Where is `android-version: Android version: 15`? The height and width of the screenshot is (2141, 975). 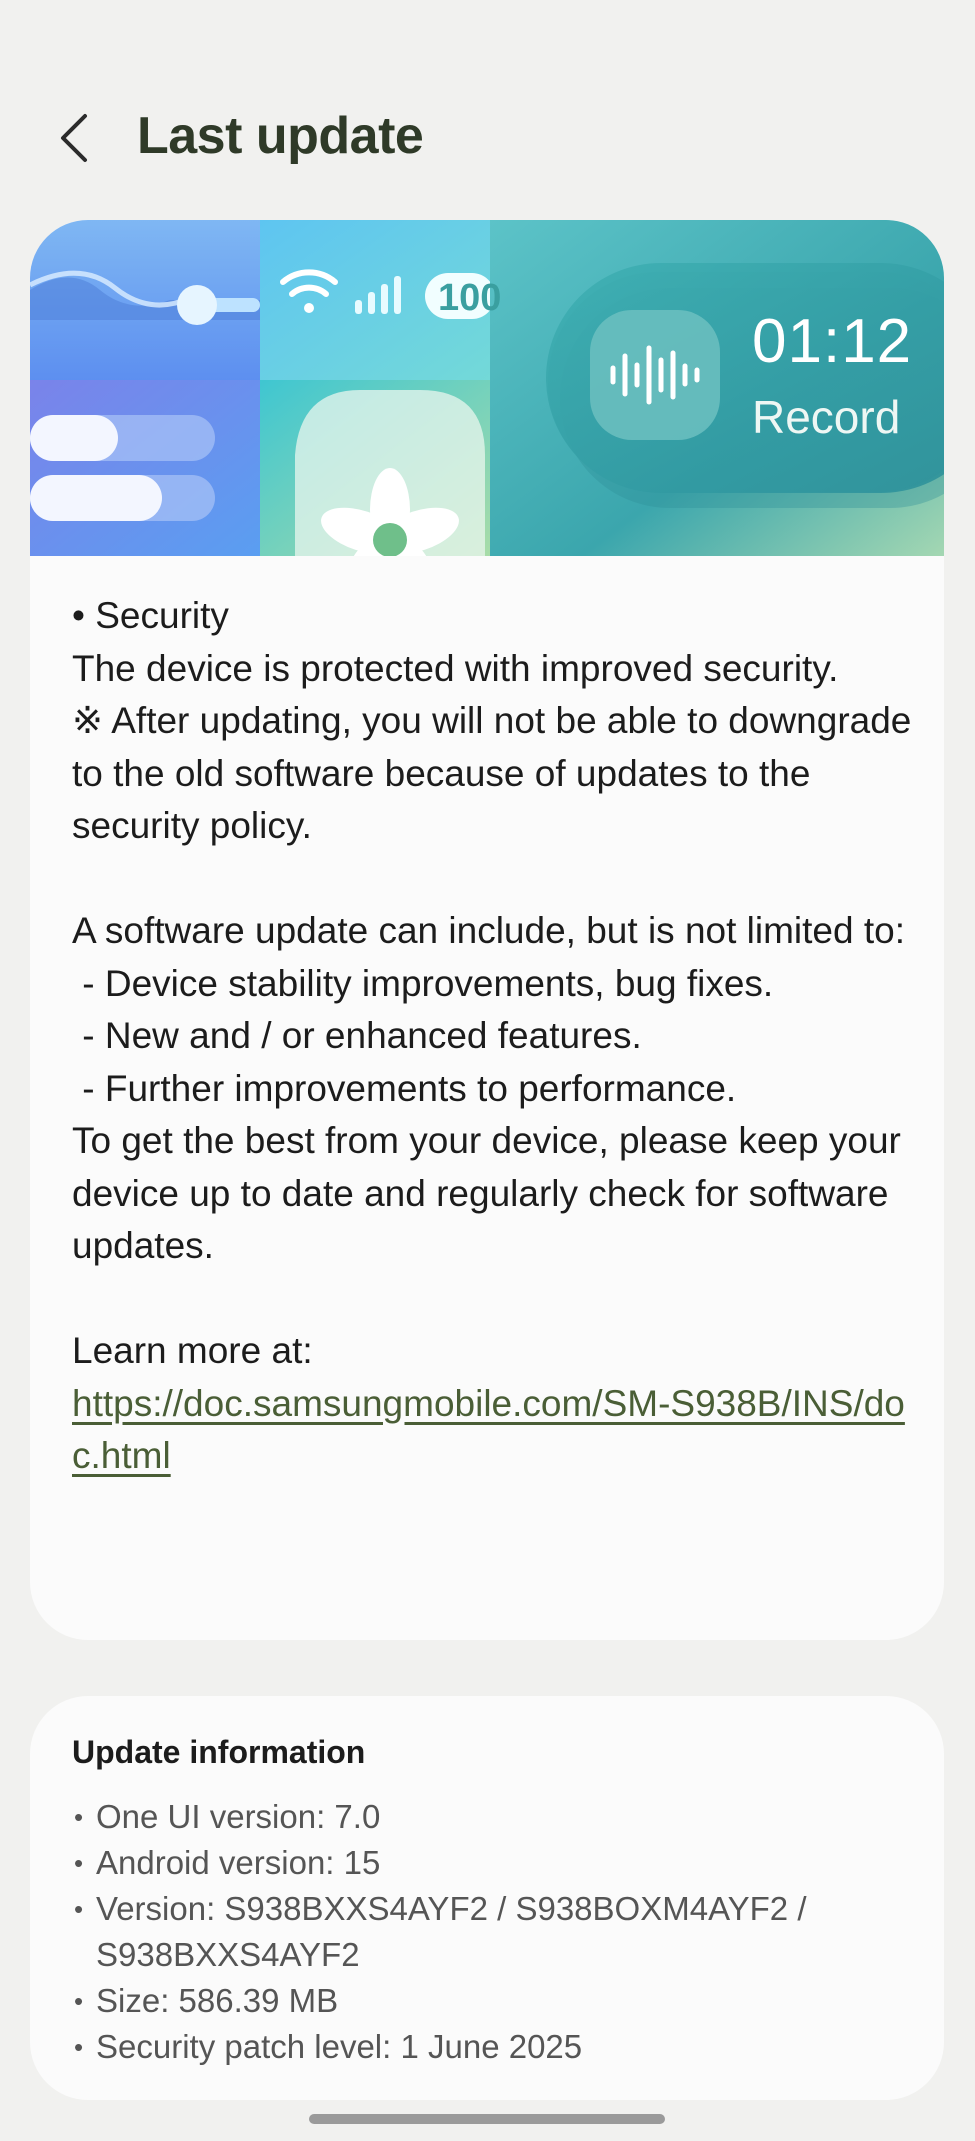
android-version: Android version: 15 is located at coordinates (502, 1863).